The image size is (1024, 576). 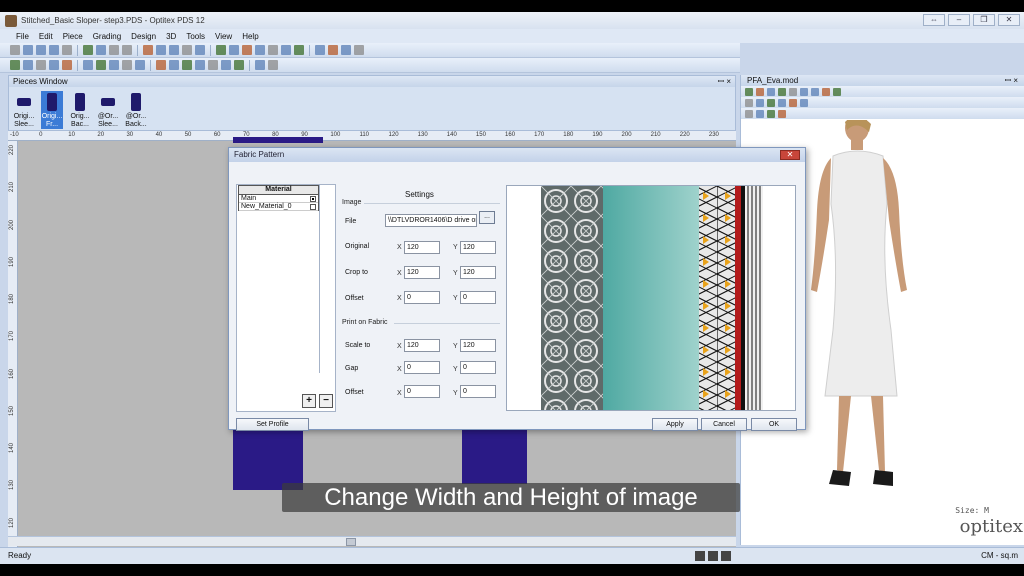 What do you see at coordinates (278, 199) in the screenshot?
I see `material-row-main: Main` at bounding box center [278, 199].